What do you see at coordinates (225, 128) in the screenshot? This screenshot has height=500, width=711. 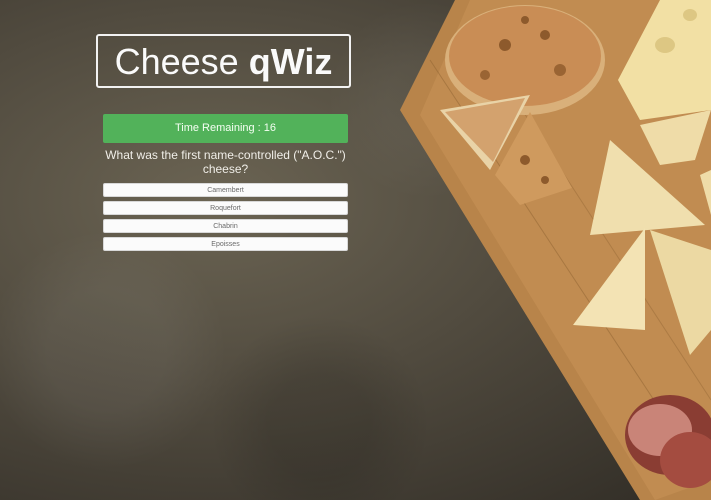 I see `time-remaining-bar: Time Remaining : 16` at bounding box center [225, 128].